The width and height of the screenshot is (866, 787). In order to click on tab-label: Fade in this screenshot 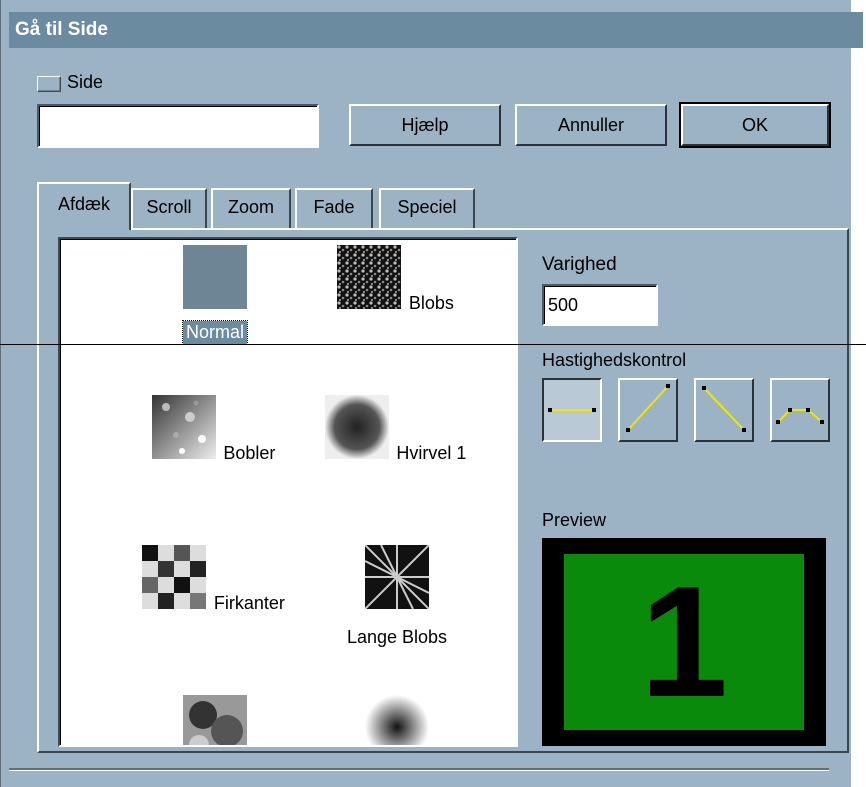, I will do `click(334, 207)`.